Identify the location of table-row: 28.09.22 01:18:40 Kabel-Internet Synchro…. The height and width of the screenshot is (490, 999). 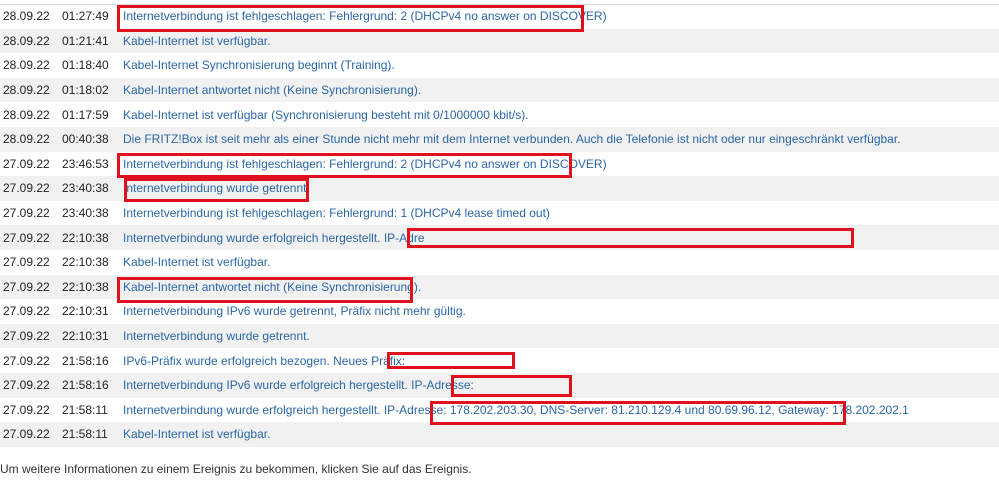
(499, 65).